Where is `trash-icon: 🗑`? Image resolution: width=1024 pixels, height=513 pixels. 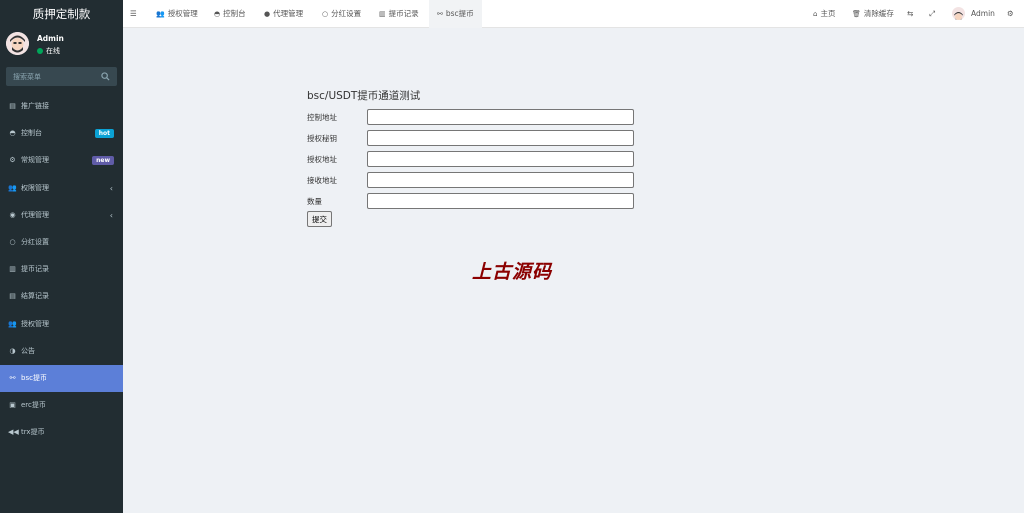 trash-icon: 🗑 is located at coordinates (856, 14).